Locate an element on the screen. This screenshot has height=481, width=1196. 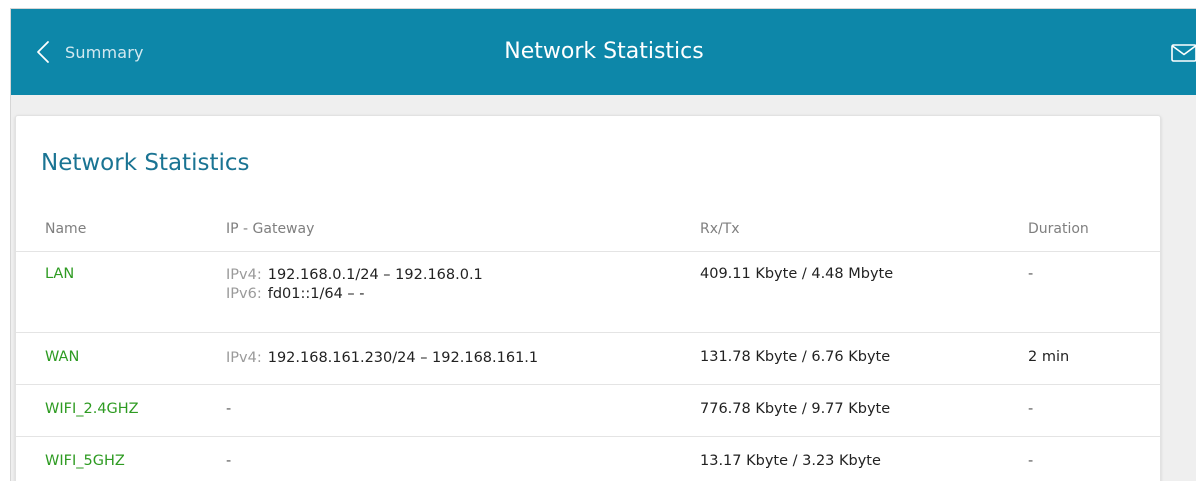
column-header-ip-gateway: IP - Gateway is located at coordinates (270, 229).